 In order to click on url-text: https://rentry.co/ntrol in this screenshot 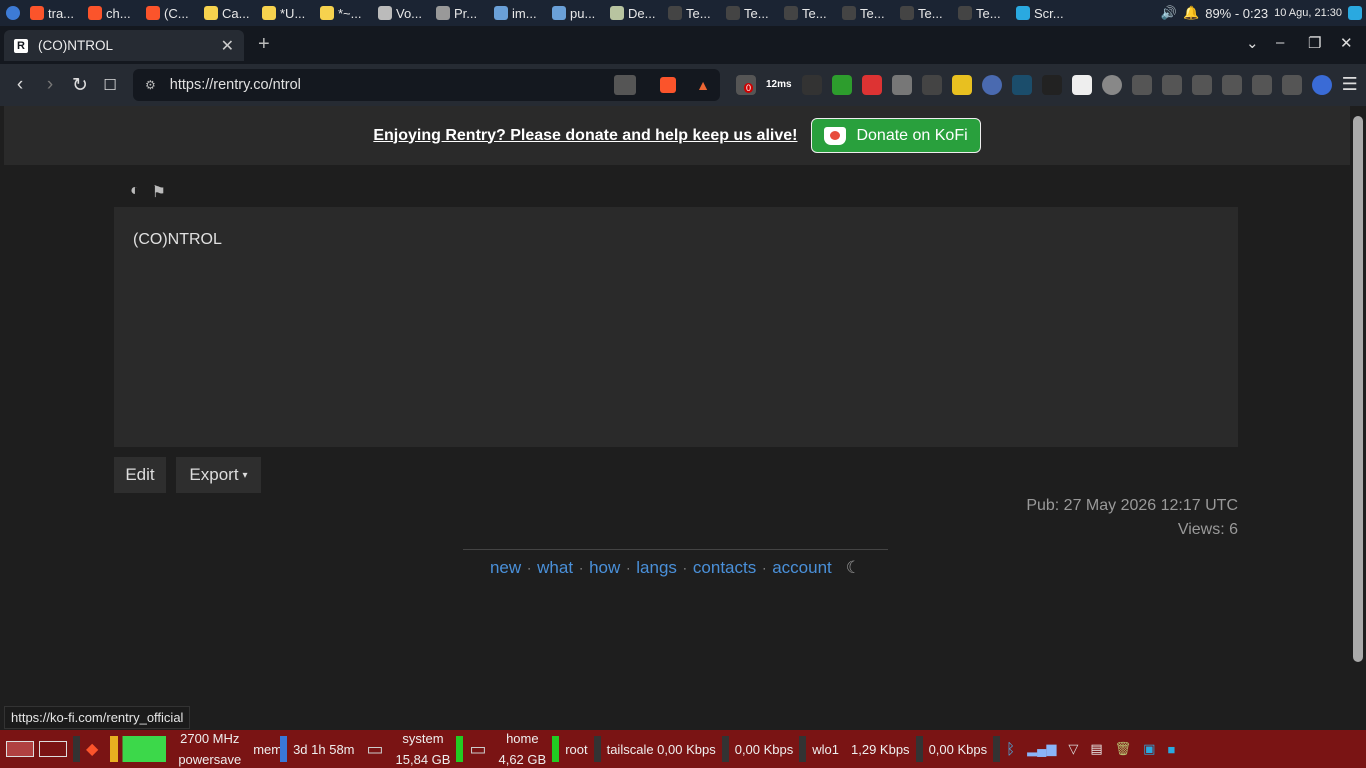, I will do `click(235, 85)`.